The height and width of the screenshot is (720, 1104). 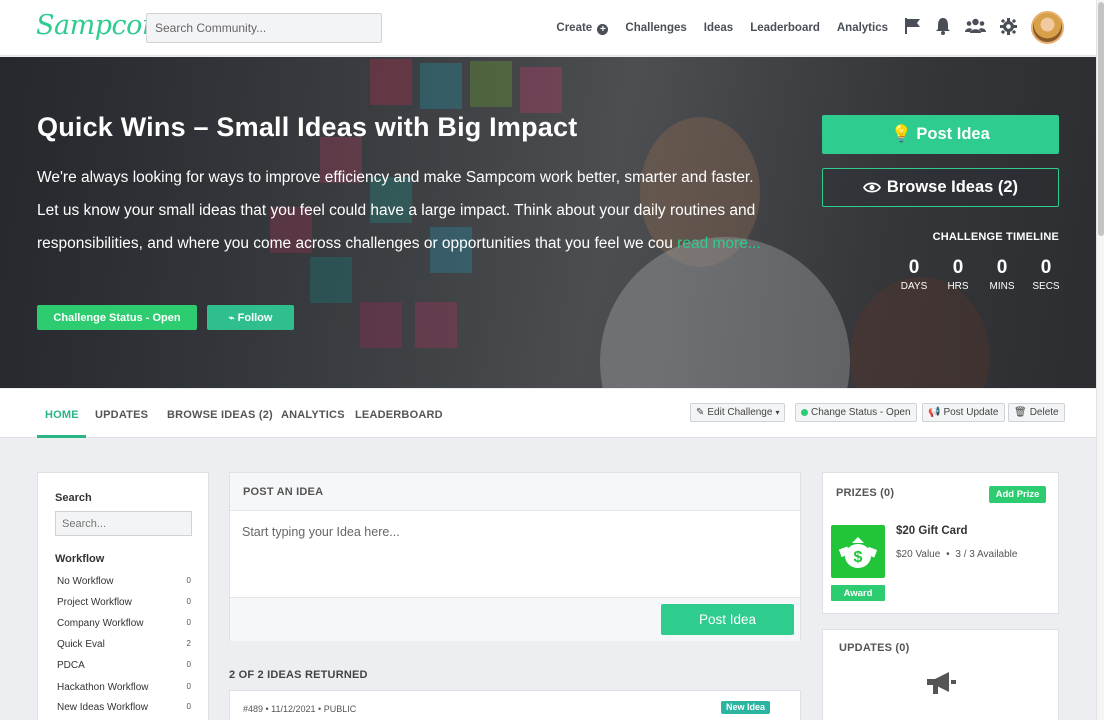 What do you see at coordinates (861, 412) in the screenshot?
I see `change-status-label: Change Status - Open` at bounding box center [861, 412].